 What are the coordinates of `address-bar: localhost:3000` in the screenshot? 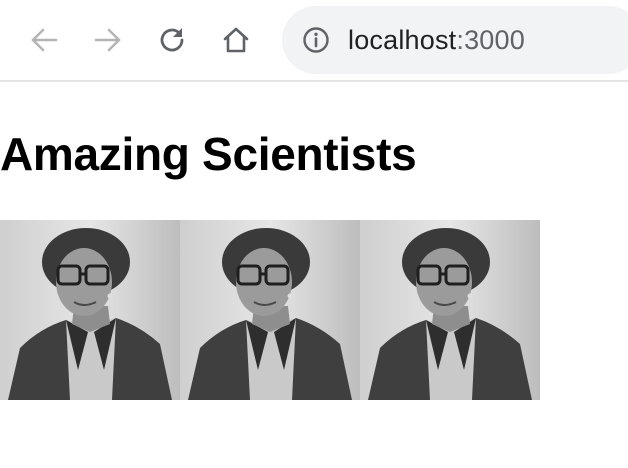 It's located at (455, 40).